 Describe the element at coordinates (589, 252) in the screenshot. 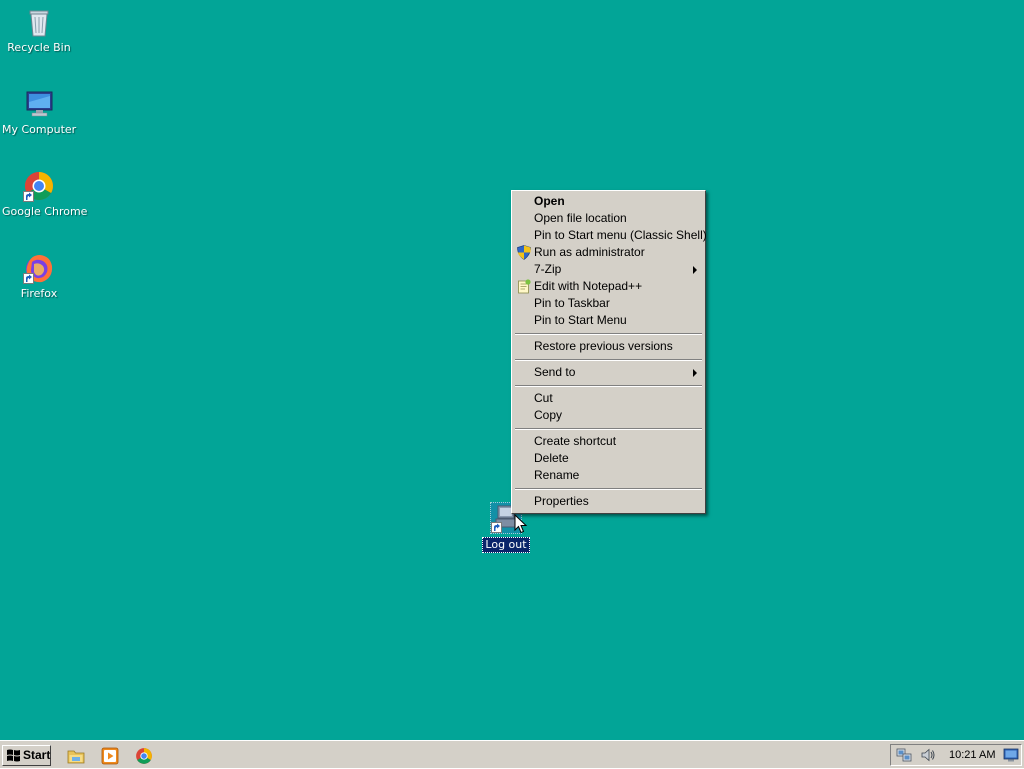

I see `menu-item-label: Run as administrator` at that location.